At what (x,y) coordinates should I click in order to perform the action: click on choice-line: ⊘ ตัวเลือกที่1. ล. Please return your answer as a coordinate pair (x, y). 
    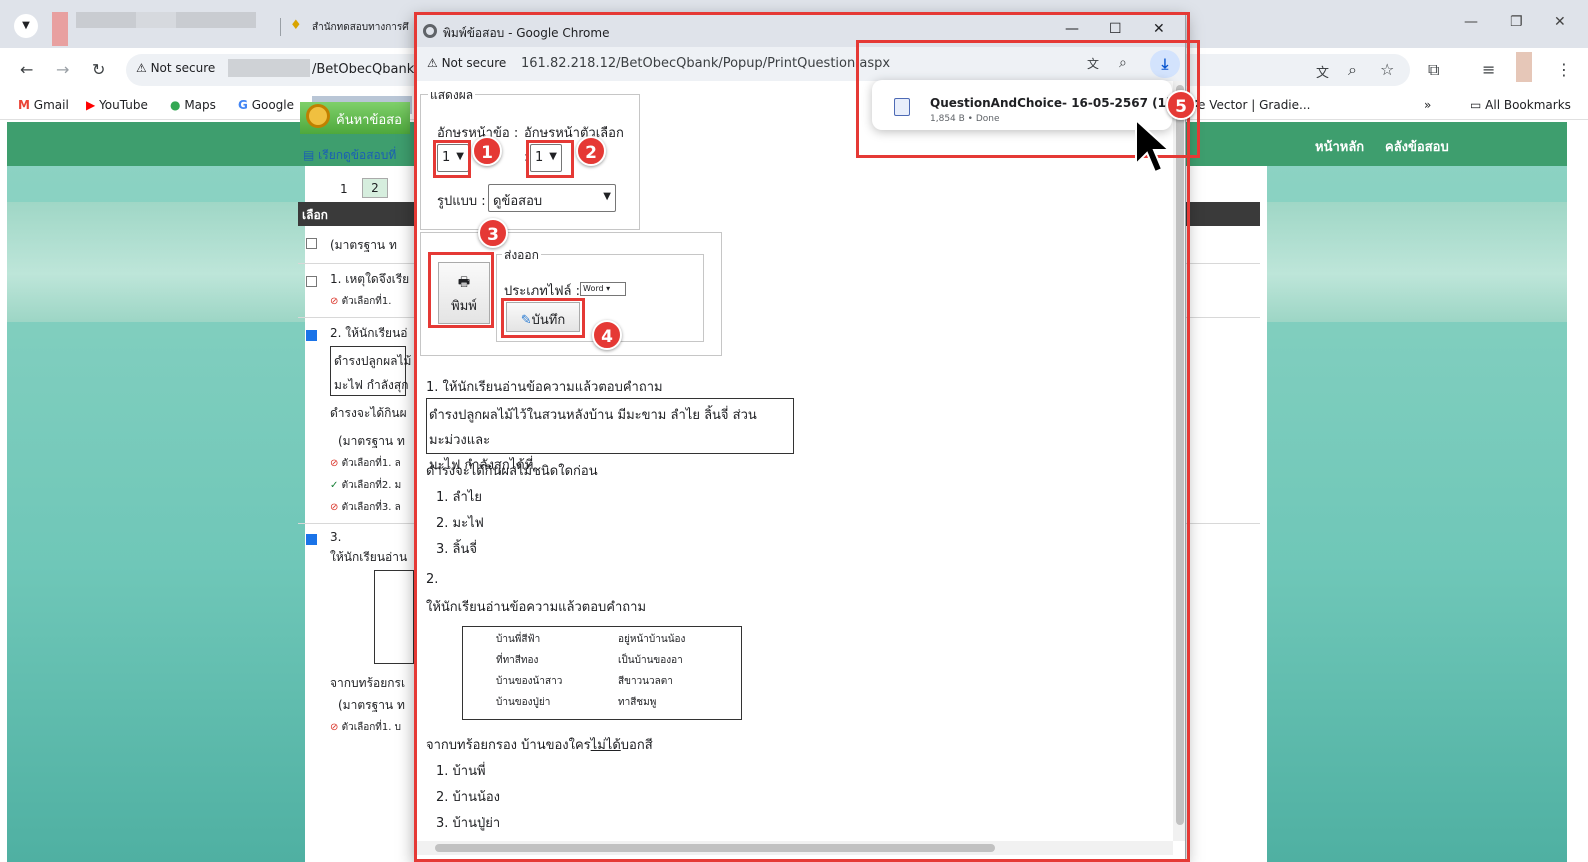
    Looking at the image, I should click on (365, 463).